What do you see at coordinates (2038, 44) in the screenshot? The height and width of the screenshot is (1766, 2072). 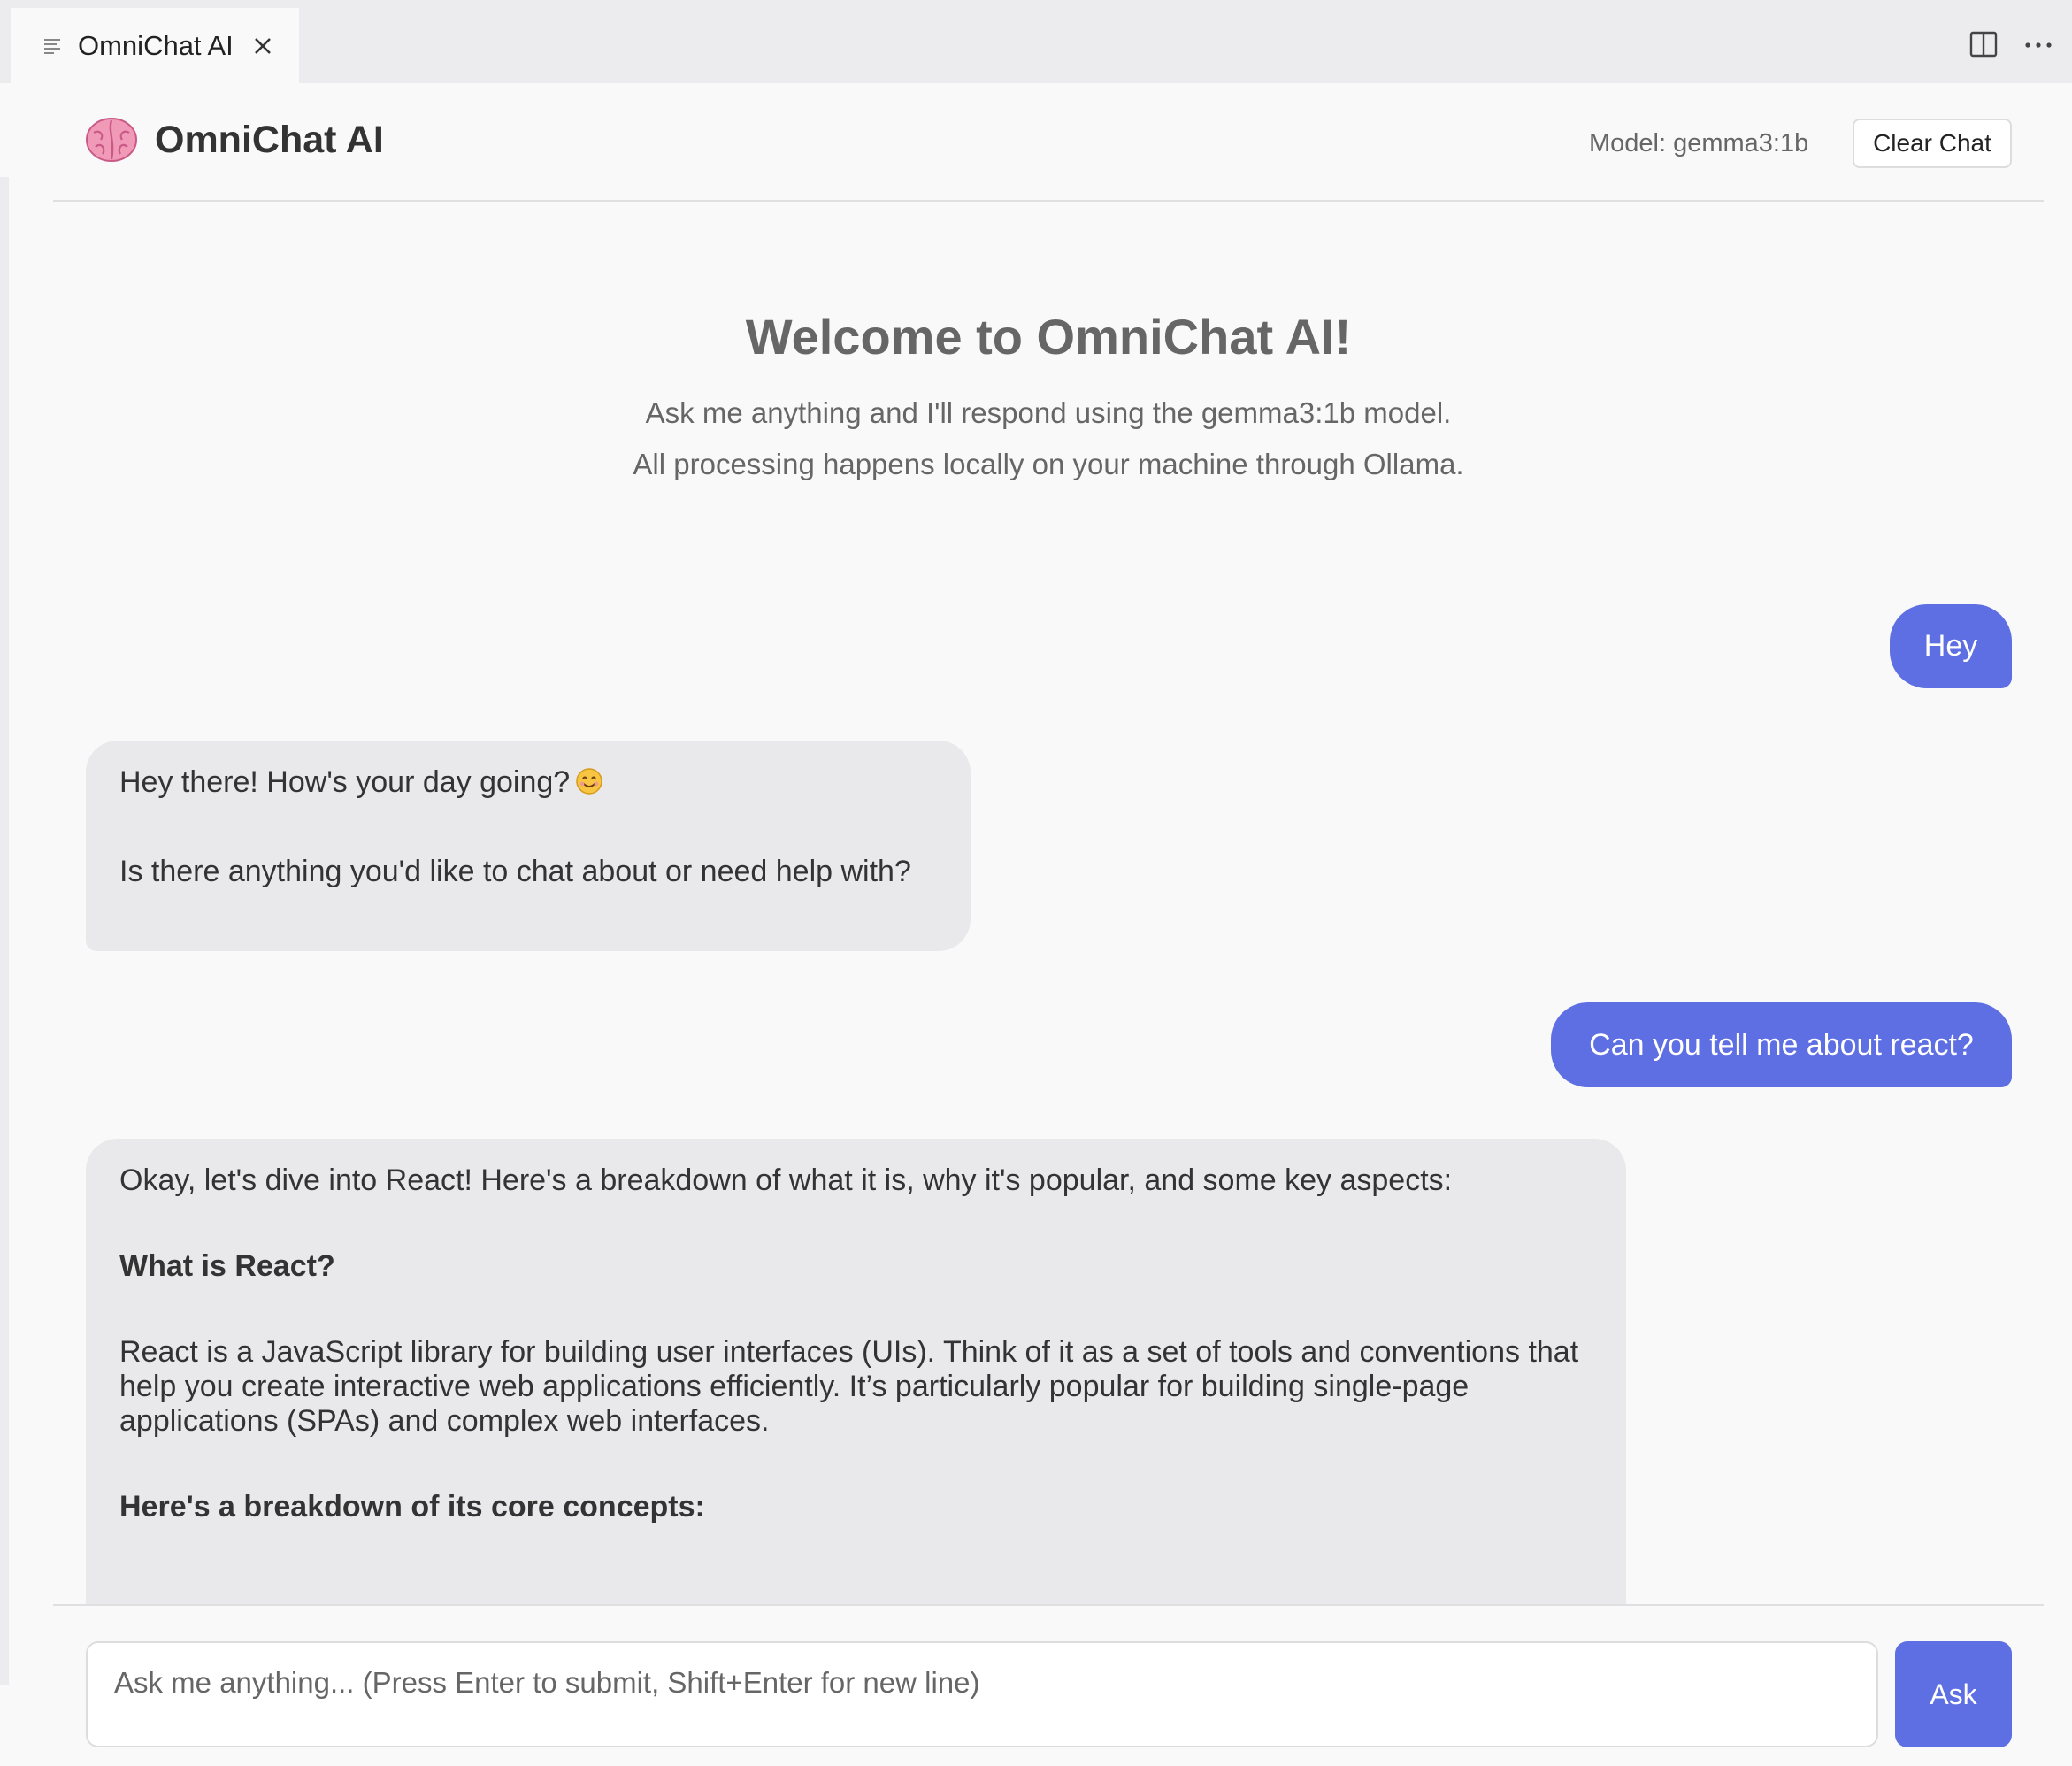 I see `more-actions-icon` at bounding box center [2038, 44].